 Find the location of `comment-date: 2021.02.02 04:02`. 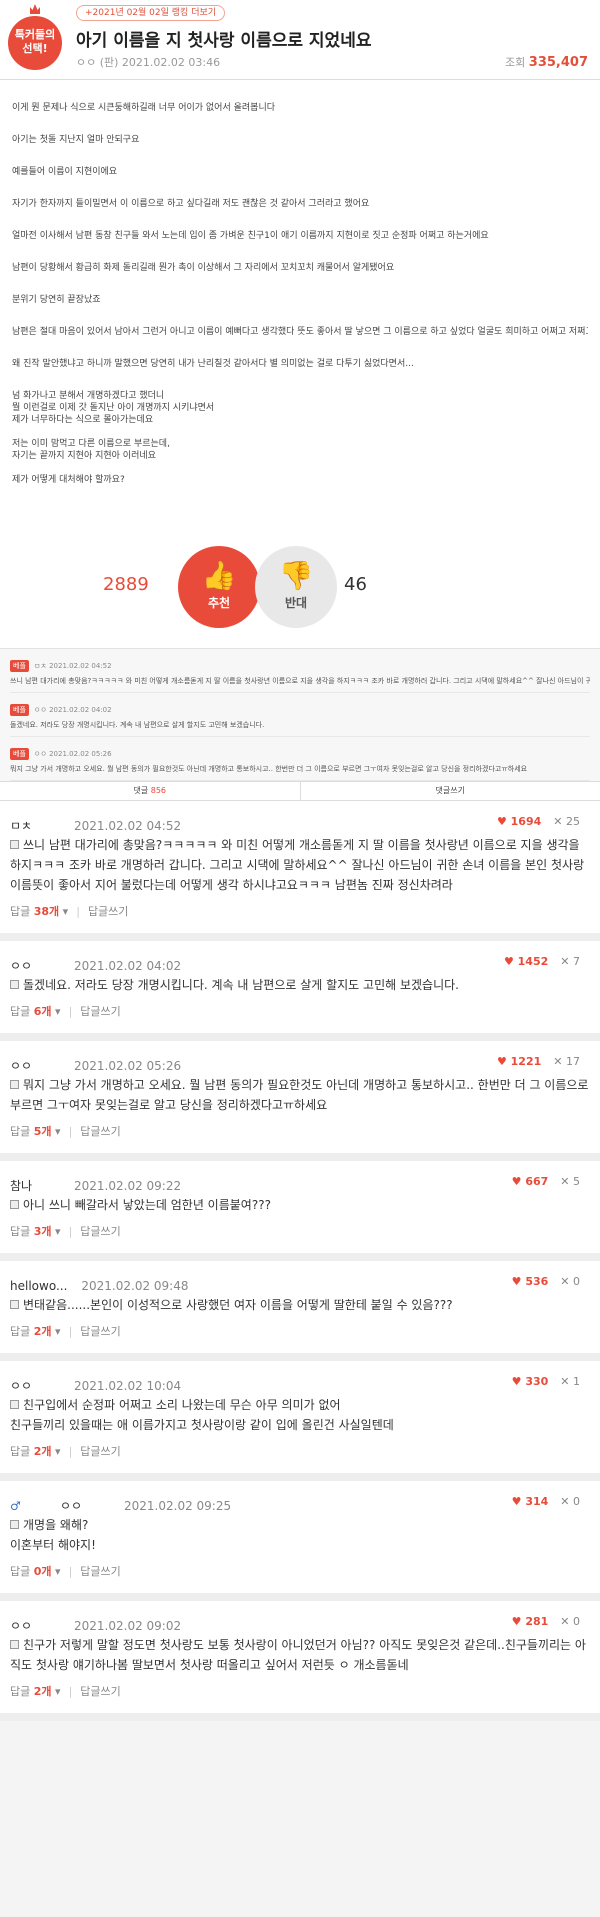

comment-date: 2021.02.02 04:02 is located at coordinates (128, 966).